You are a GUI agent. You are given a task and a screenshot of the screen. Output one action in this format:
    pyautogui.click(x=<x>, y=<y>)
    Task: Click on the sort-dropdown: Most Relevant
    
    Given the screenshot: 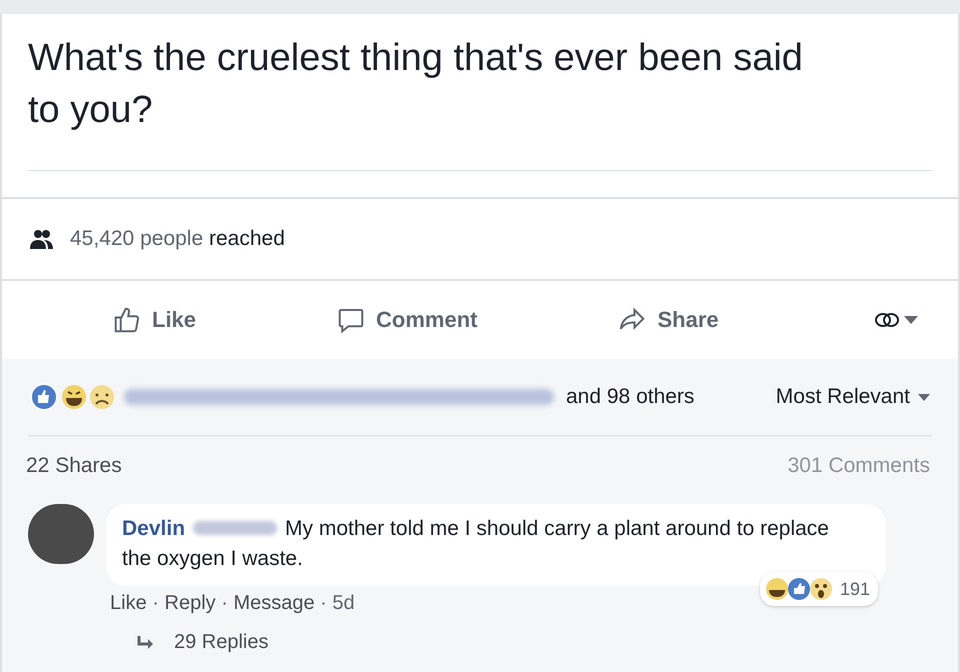 What is the action you would take?
    pyautogui.click(x=853, y=397)
    